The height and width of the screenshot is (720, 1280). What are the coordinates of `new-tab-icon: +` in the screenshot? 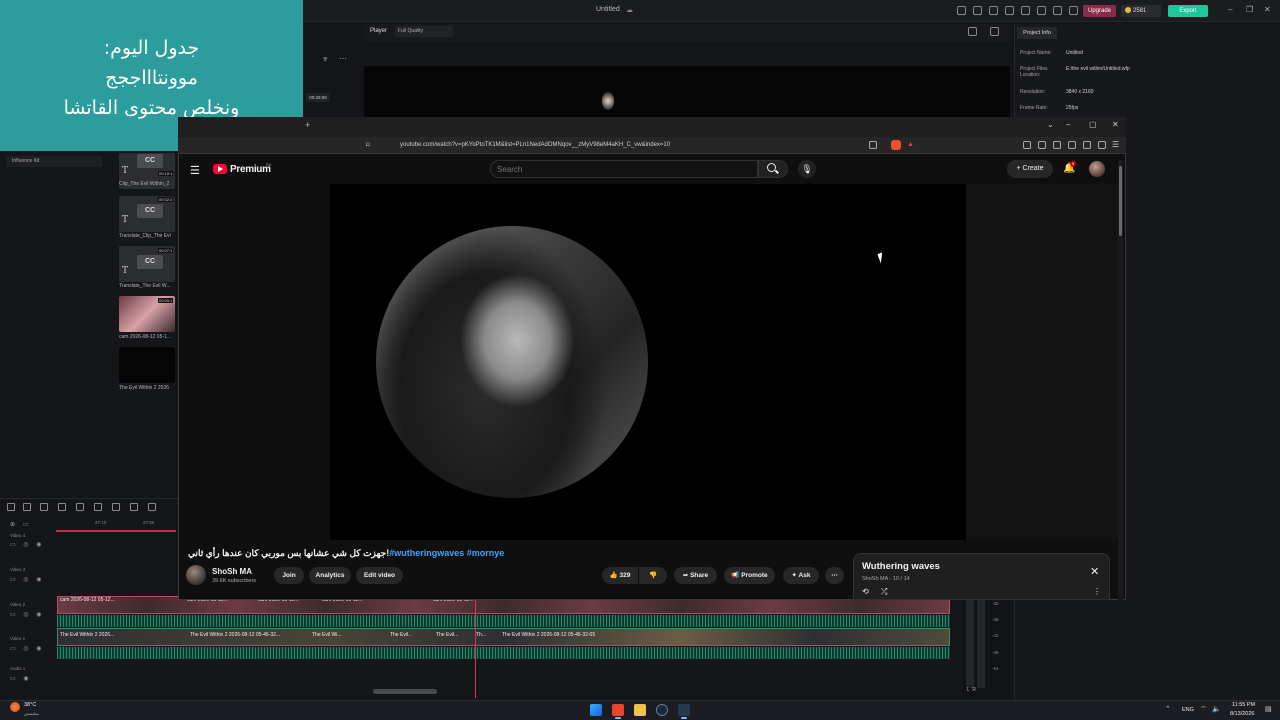 It's located at (307, 125).